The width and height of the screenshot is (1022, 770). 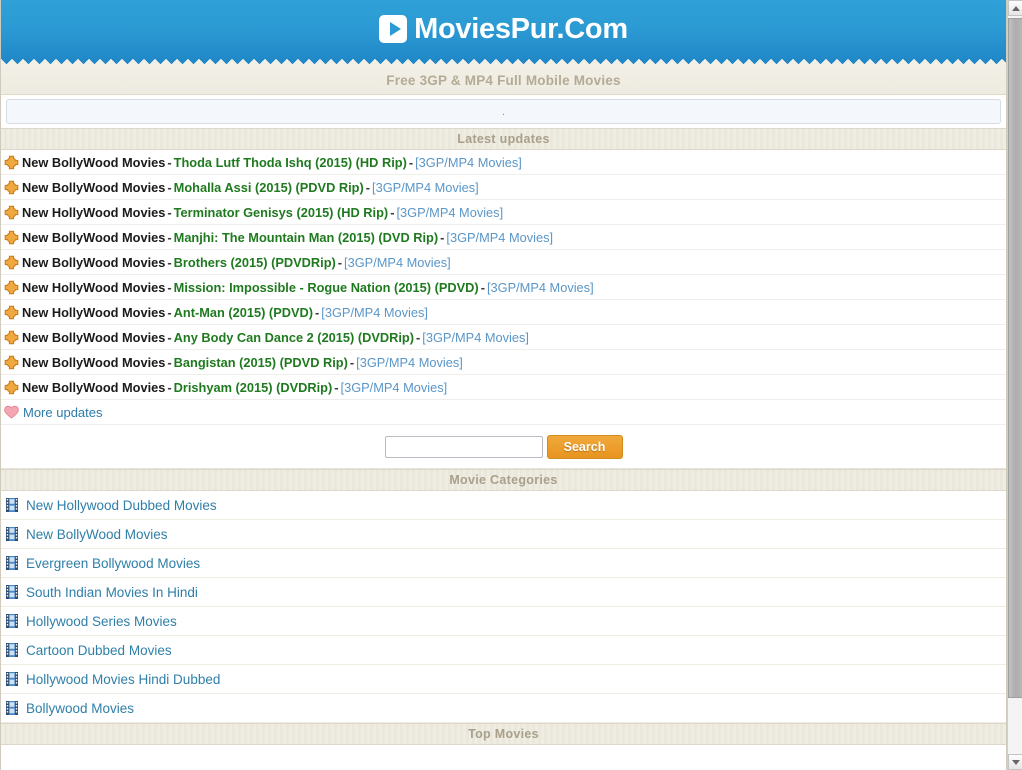 What do you see at coordinates (290, 162) in the screenshot?
I see `movie-title-link: Thoda Lutf Thoda Ishq (2015) (HD Rip)` at bounding box center [290, 162].